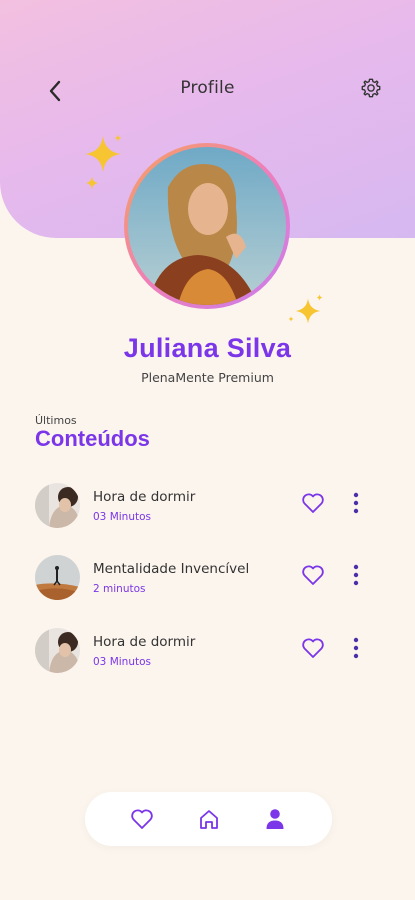 Image resolution: width=415 pixels, height=900 pixels. I want to click on gear-icon, so click(371, 88).